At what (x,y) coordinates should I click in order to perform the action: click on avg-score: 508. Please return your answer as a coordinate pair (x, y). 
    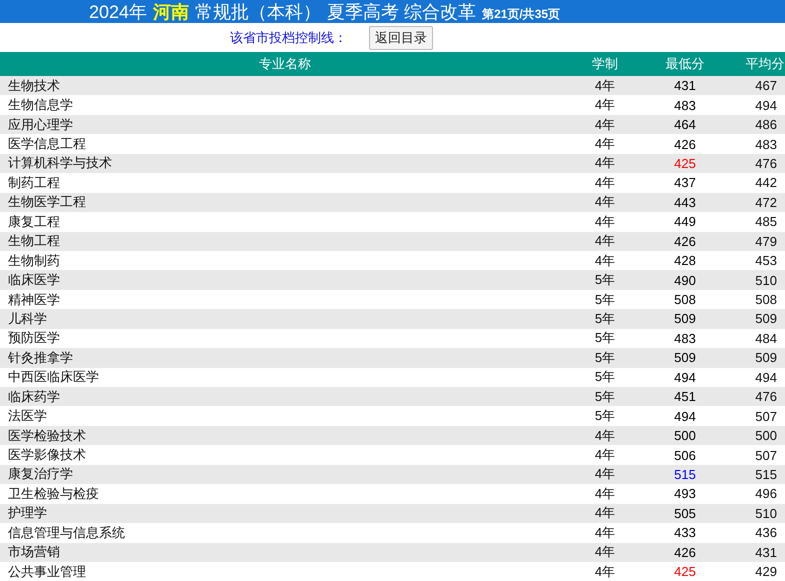
    Looking at the image, I should click on (766, 300).